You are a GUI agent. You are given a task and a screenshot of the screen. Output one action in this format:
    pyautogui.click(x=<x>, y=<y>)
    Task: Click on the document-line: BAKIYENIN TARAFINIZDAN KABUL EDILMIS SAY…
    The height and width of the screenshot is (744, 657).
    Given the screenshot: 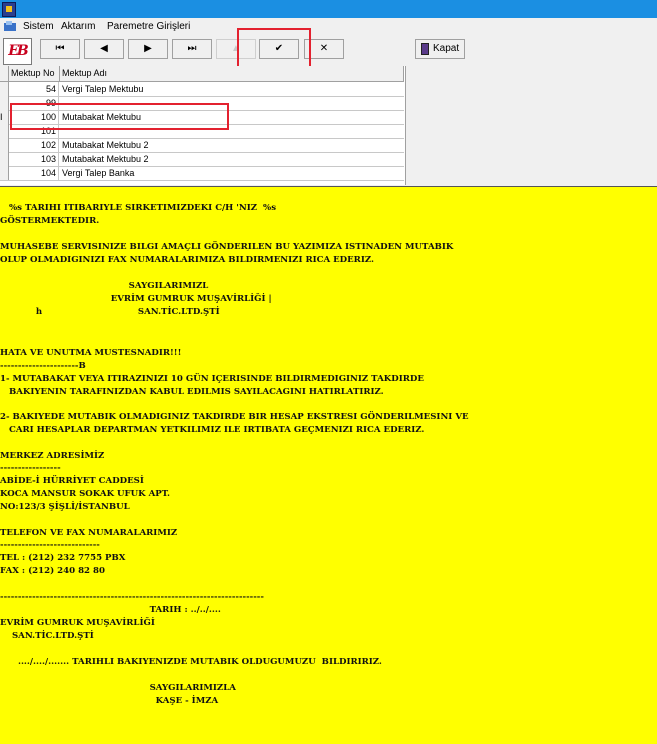 What is the action you would take?
    pyautogui.click(x=192, y=392)
    